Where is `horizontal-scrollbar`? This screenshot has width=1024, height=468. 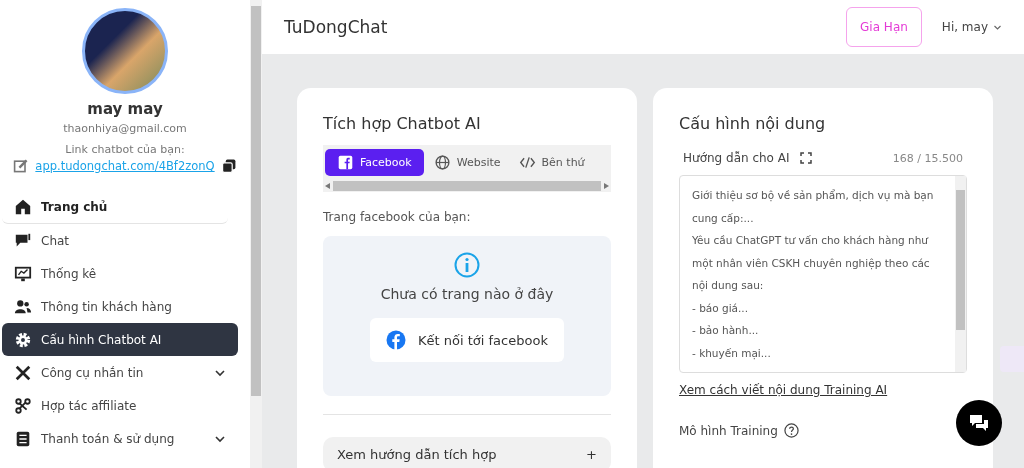
horizontal-scrollbar is located at coordinates (467, 186).